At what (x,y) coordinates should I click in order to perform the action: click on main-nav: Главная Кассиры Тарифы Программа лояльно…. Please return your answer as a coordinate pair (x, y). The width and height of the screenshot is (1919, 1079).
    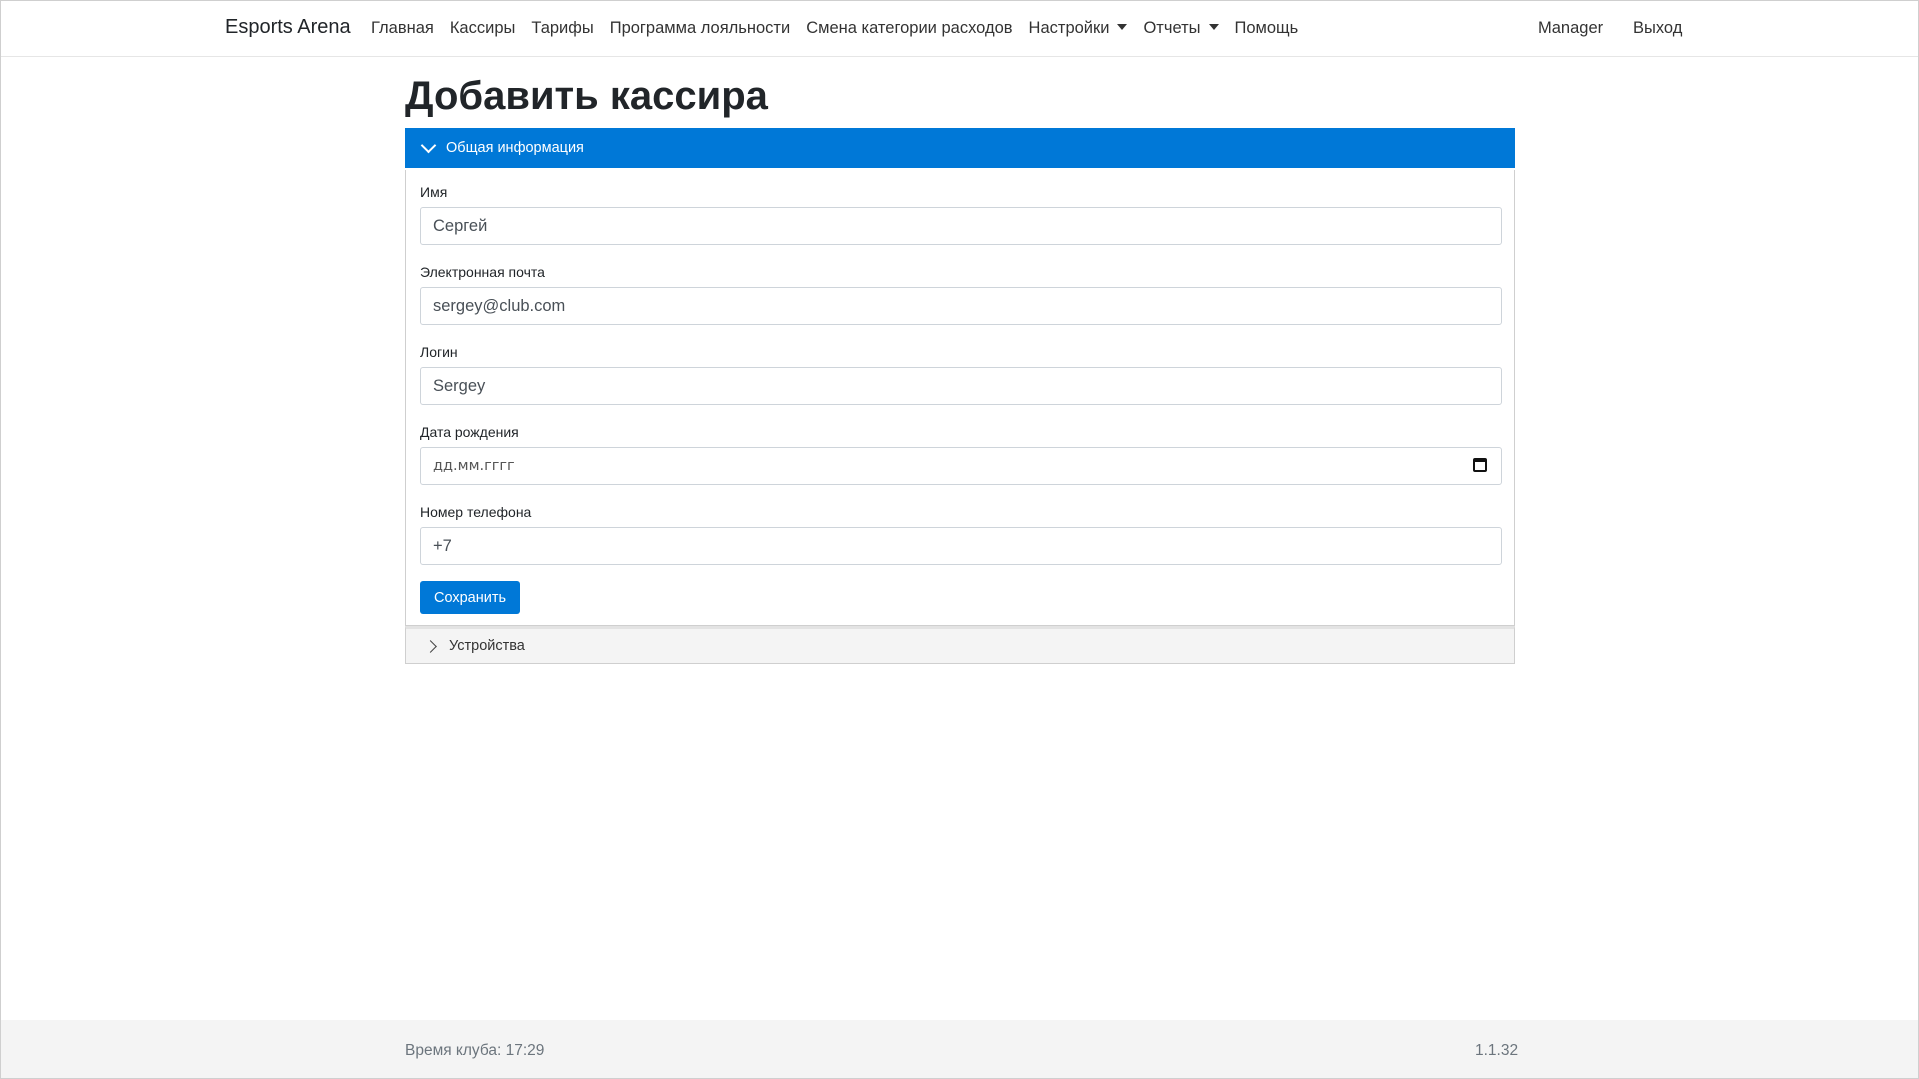
    Looking at the image, I should click on (842, 28).